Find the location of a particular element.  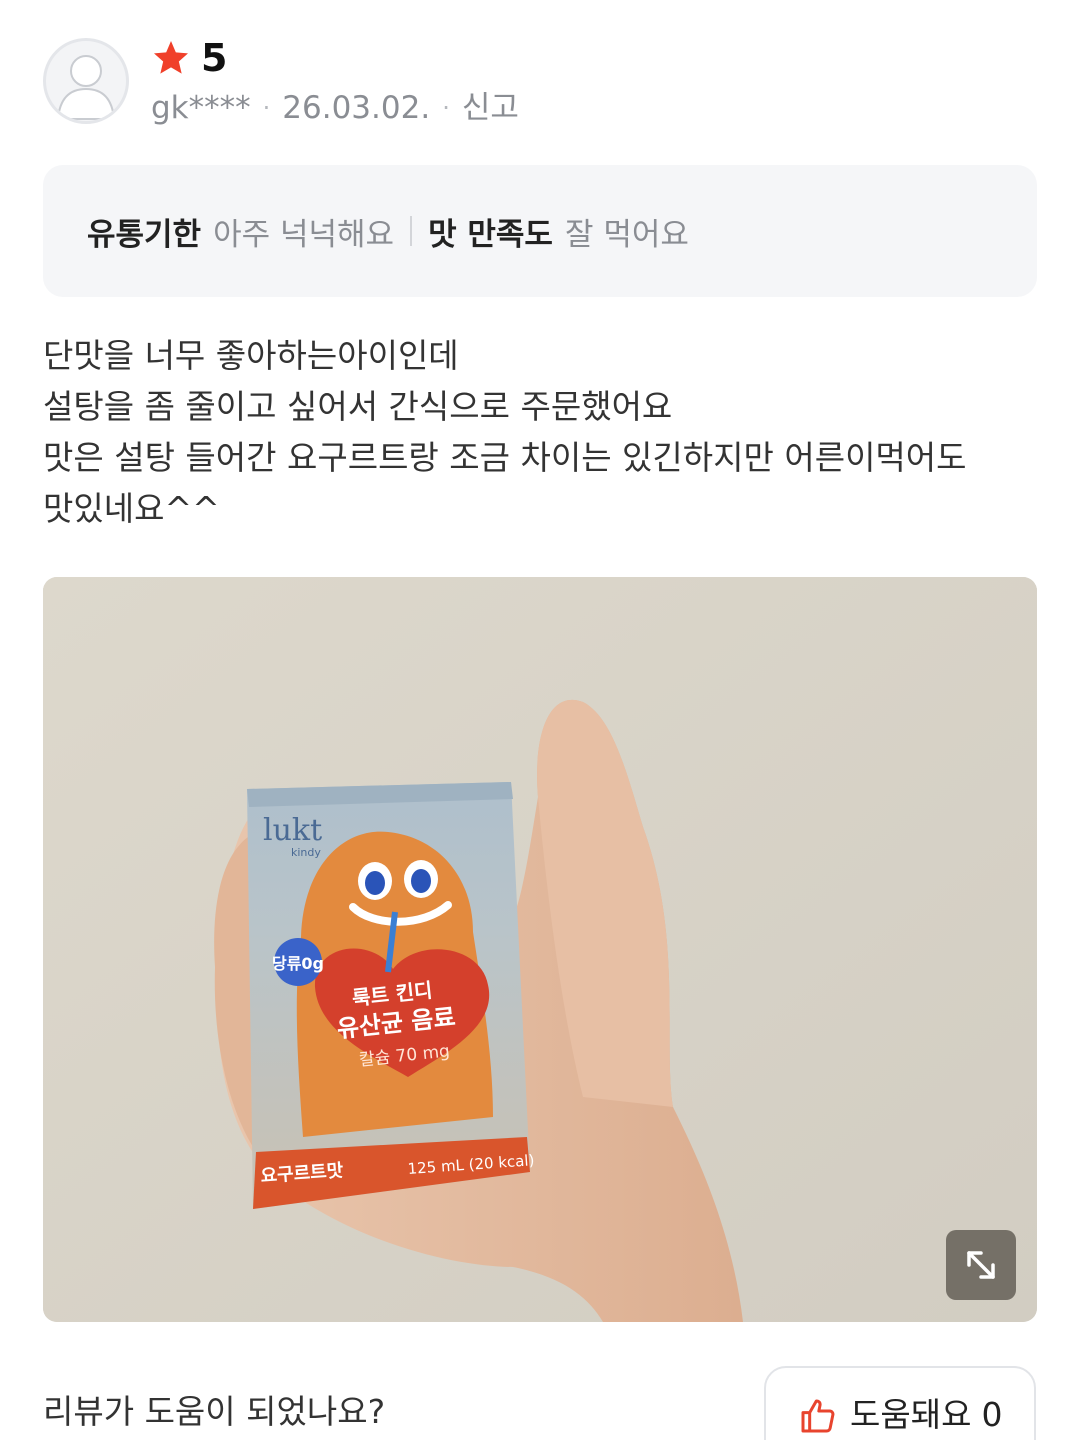

tag-key-expiry: 유통기한 is located at coordinates (144, 234).